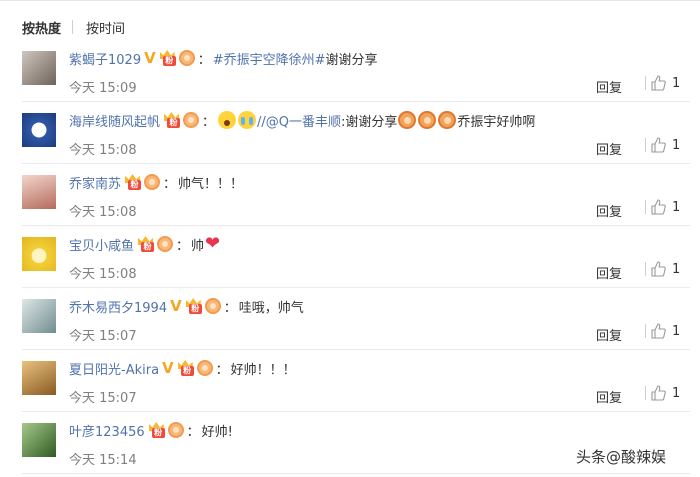 The height and width of the screenshot is (477, 700). I want to click on crying-emoji-icon, so click(247, 120).